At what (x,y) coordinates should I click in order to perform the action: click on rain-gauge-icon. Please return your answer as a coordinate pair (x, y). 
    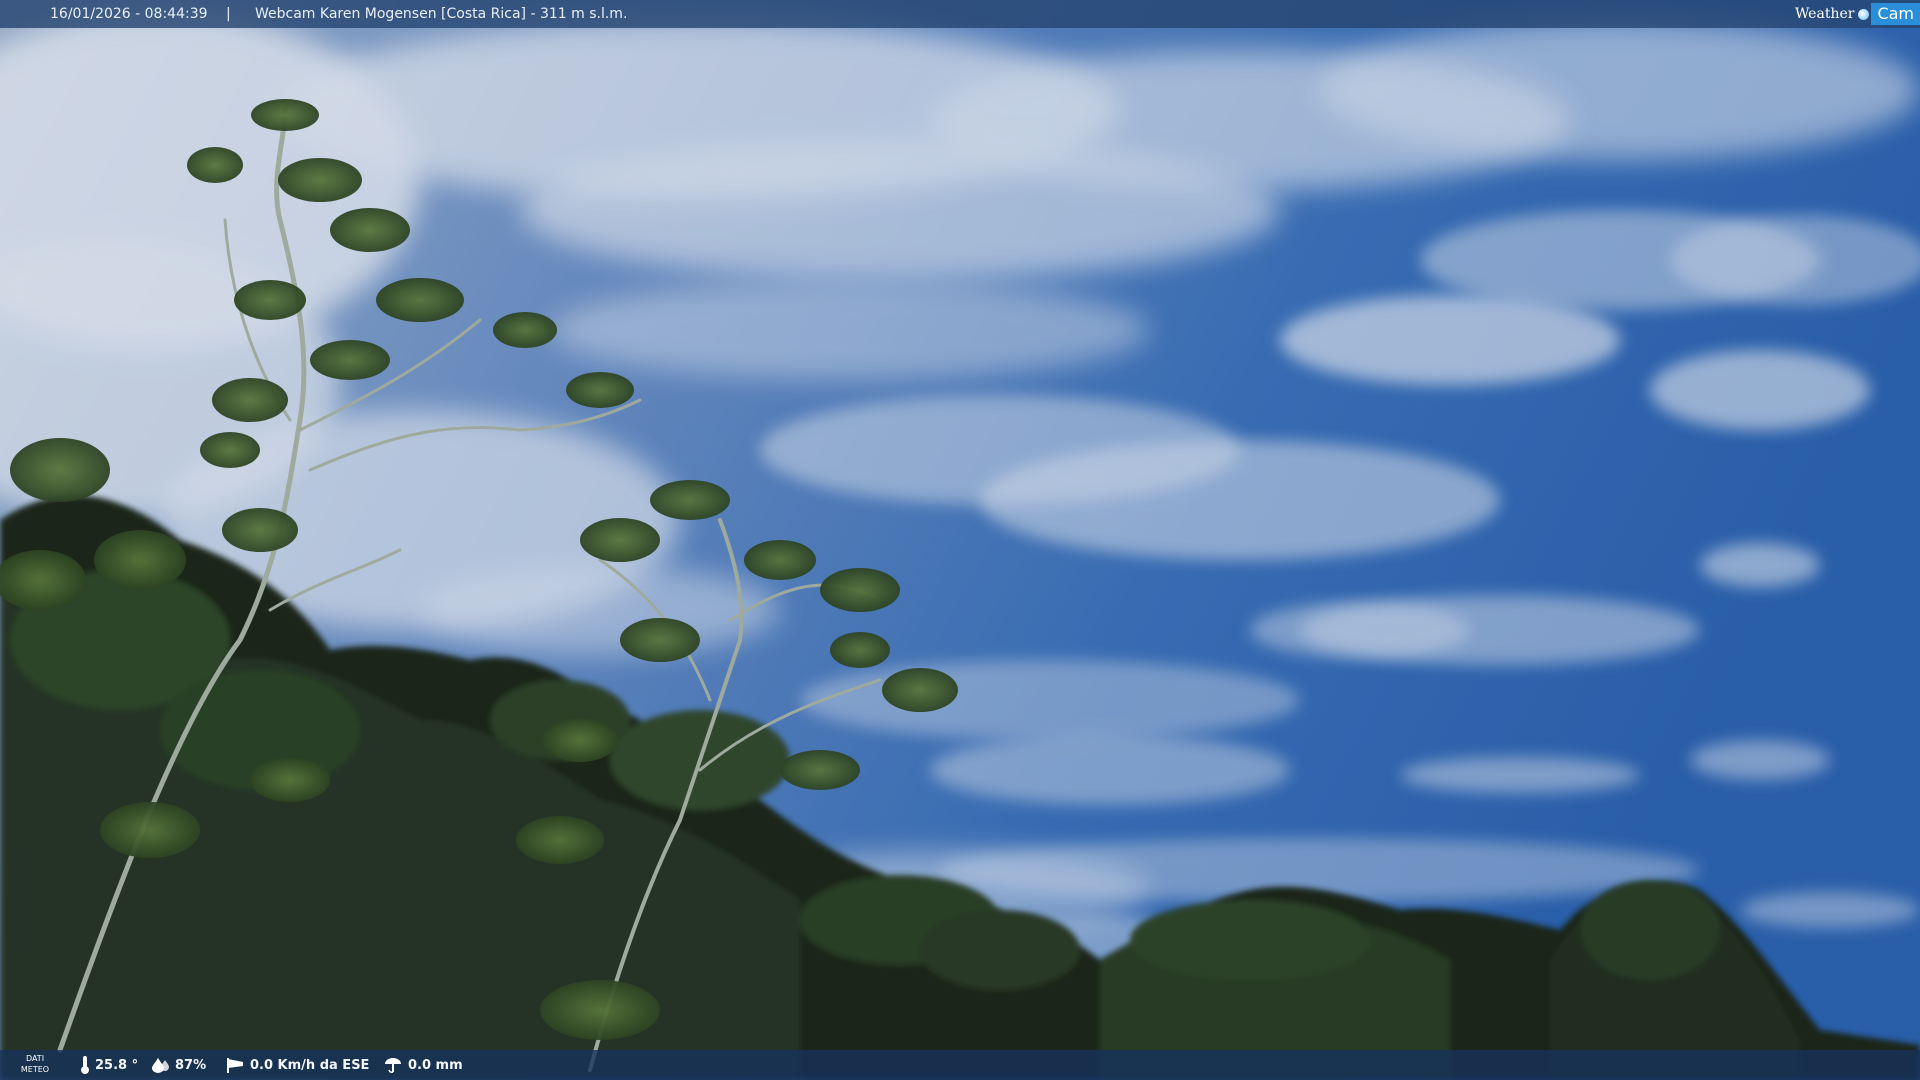
    Looking at the image, I should click on (393, 1065).